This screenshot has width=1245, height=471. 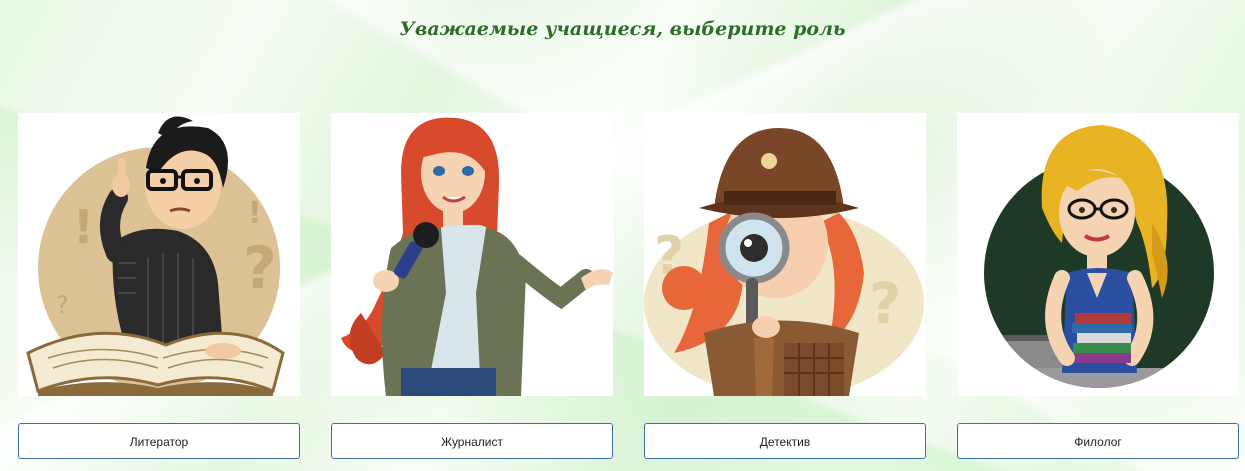 I want to click on role-button-philologist: Филолог, so click(x=1098, y=441).